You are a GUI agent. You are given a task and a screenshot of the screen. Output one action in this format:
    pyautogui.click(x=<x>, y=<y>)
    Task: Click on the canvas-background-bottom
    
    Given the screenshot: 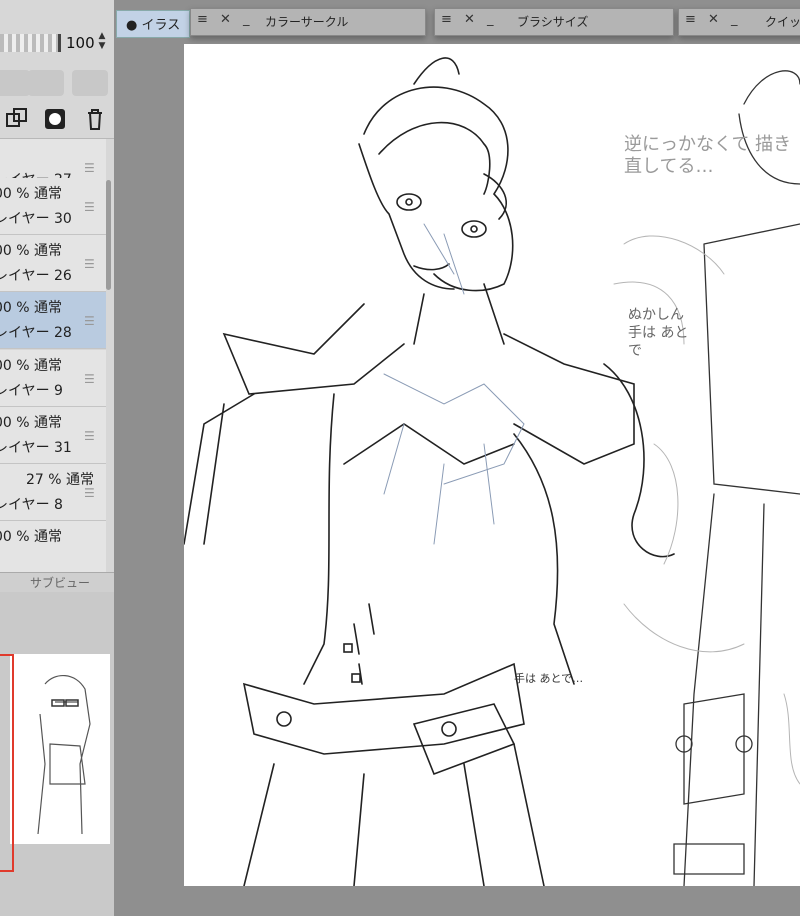 What is the action you would take?
    pyautogui.click(x=457, y=901)
    